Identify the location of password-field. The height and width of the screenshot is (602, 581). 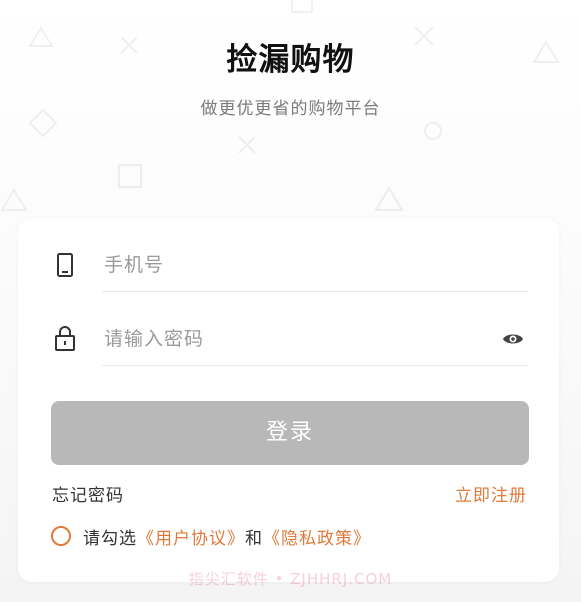
(290, 336).